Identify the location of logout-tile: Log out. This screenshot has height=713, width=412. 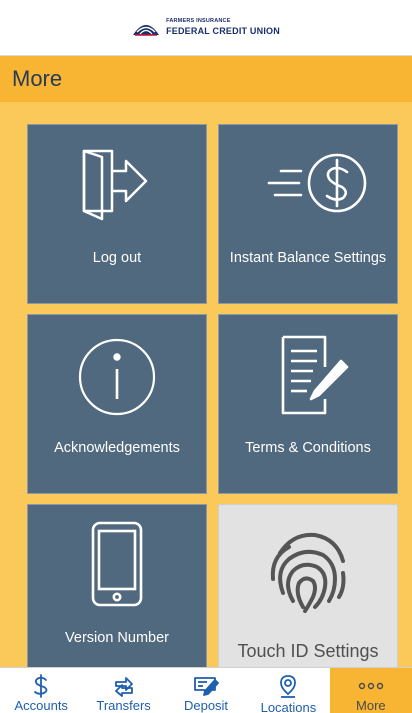
(117, 214).